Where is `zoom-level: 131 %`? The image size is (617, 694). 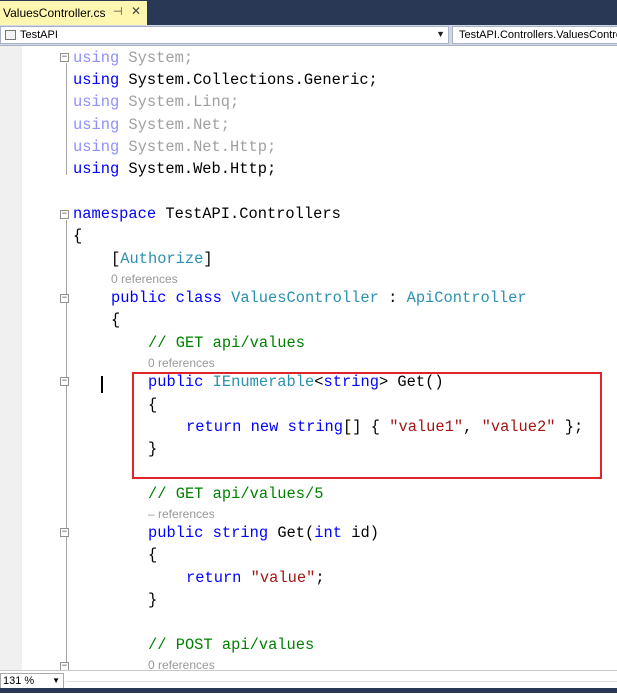
zoom-level: 131 % is located at coordinates (19, 681).